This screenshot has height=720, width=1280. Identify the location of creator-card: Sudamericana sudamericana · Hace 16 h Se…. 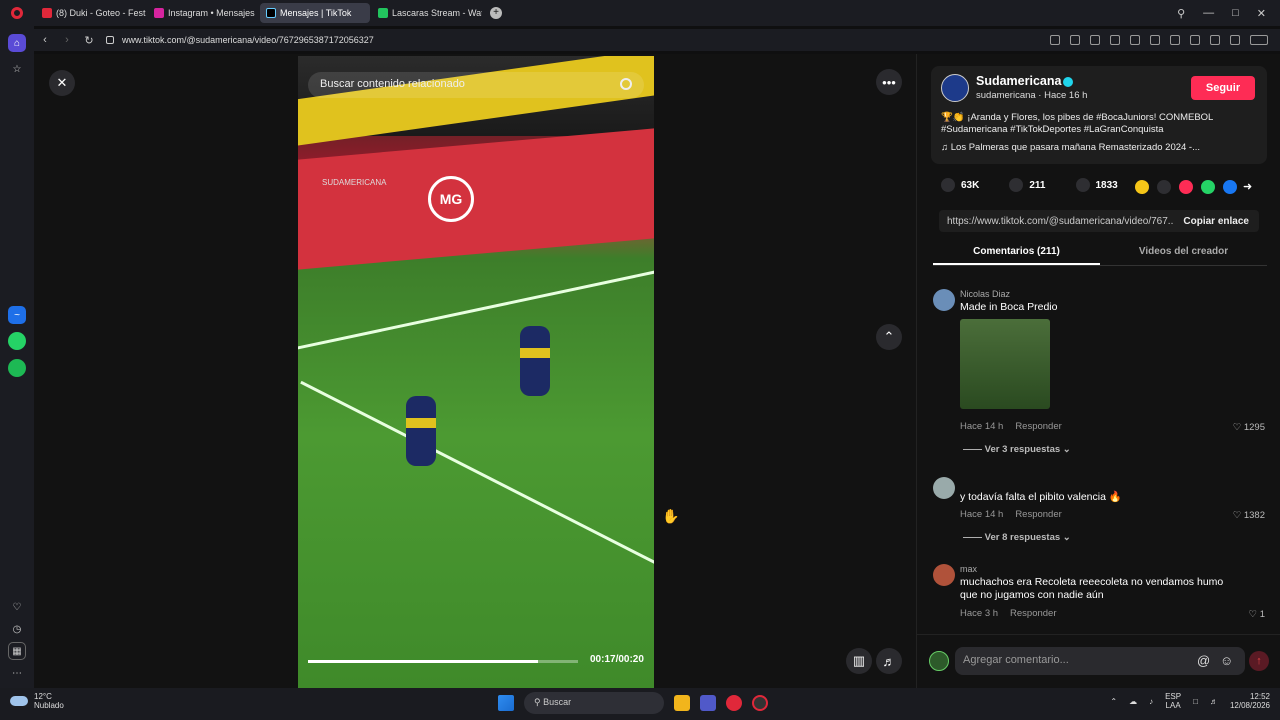
(1099, 115).